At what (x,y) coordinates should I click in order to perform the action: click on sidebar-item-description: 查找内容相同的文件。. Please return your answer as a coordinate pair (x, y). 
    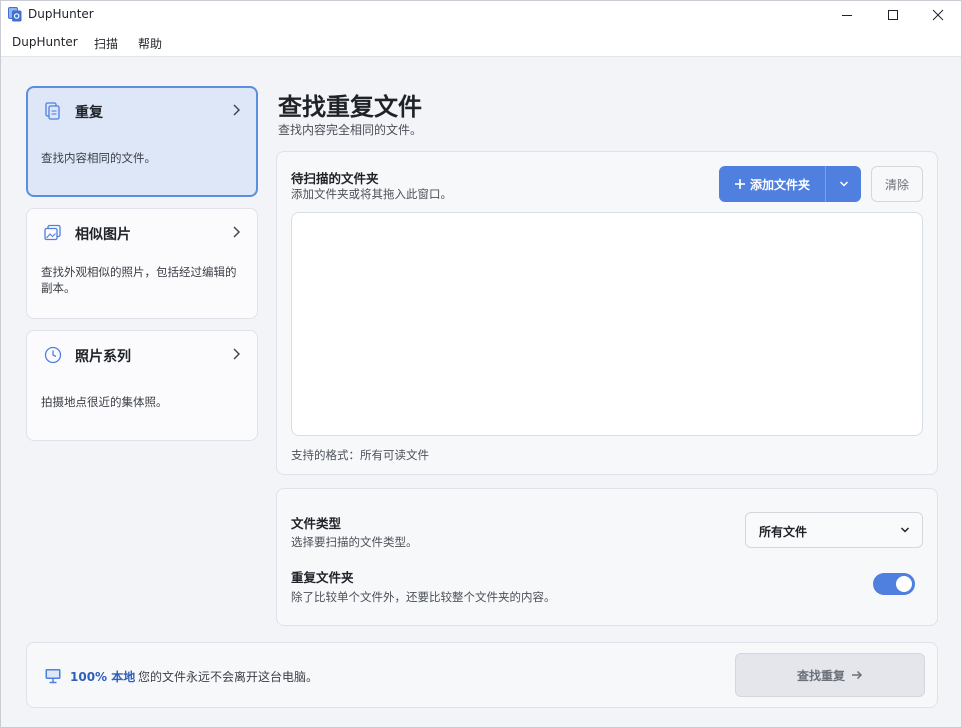
    Looking at the image, I should click on (98, 158).